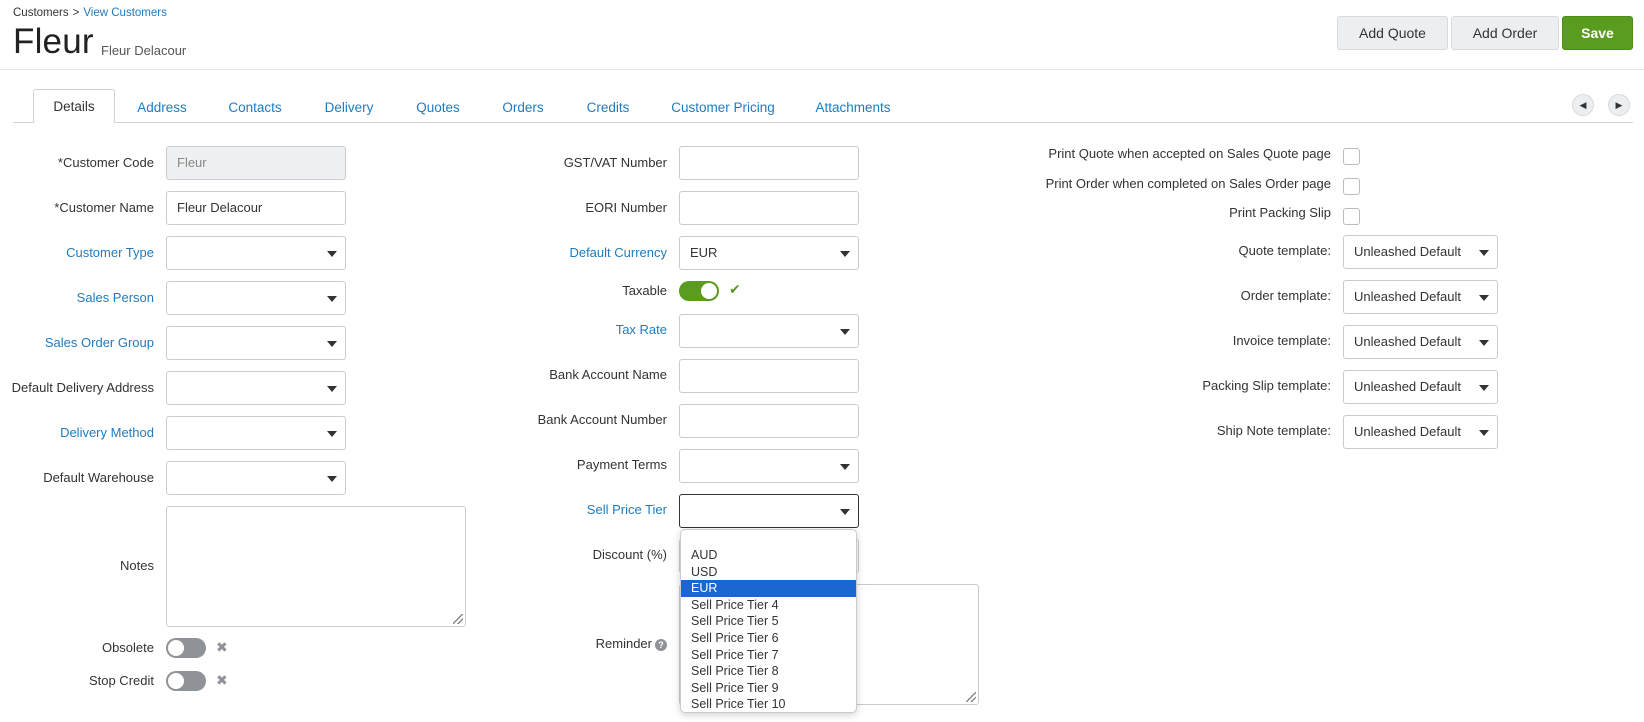  I want to click on breadcrumb-customers: Customers, so click(41, 13).